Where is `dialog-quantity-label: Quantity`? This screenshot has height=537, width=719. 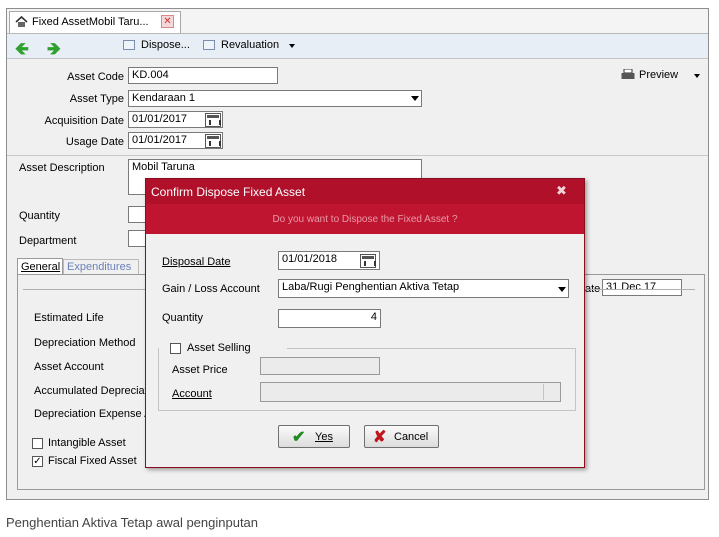 dialog-quantity-label: Quantity is located at coordinates (182, 318).